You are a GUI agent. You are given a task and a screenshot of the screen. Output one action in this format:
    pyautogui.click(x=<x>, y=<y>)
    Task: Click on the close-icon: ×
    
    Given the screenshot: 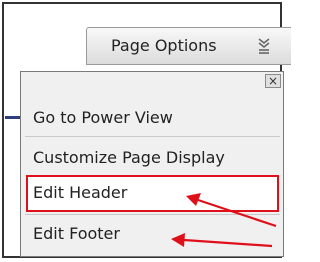 What is the action you would take?
    pyautogui.click(x=273, y=81)
    